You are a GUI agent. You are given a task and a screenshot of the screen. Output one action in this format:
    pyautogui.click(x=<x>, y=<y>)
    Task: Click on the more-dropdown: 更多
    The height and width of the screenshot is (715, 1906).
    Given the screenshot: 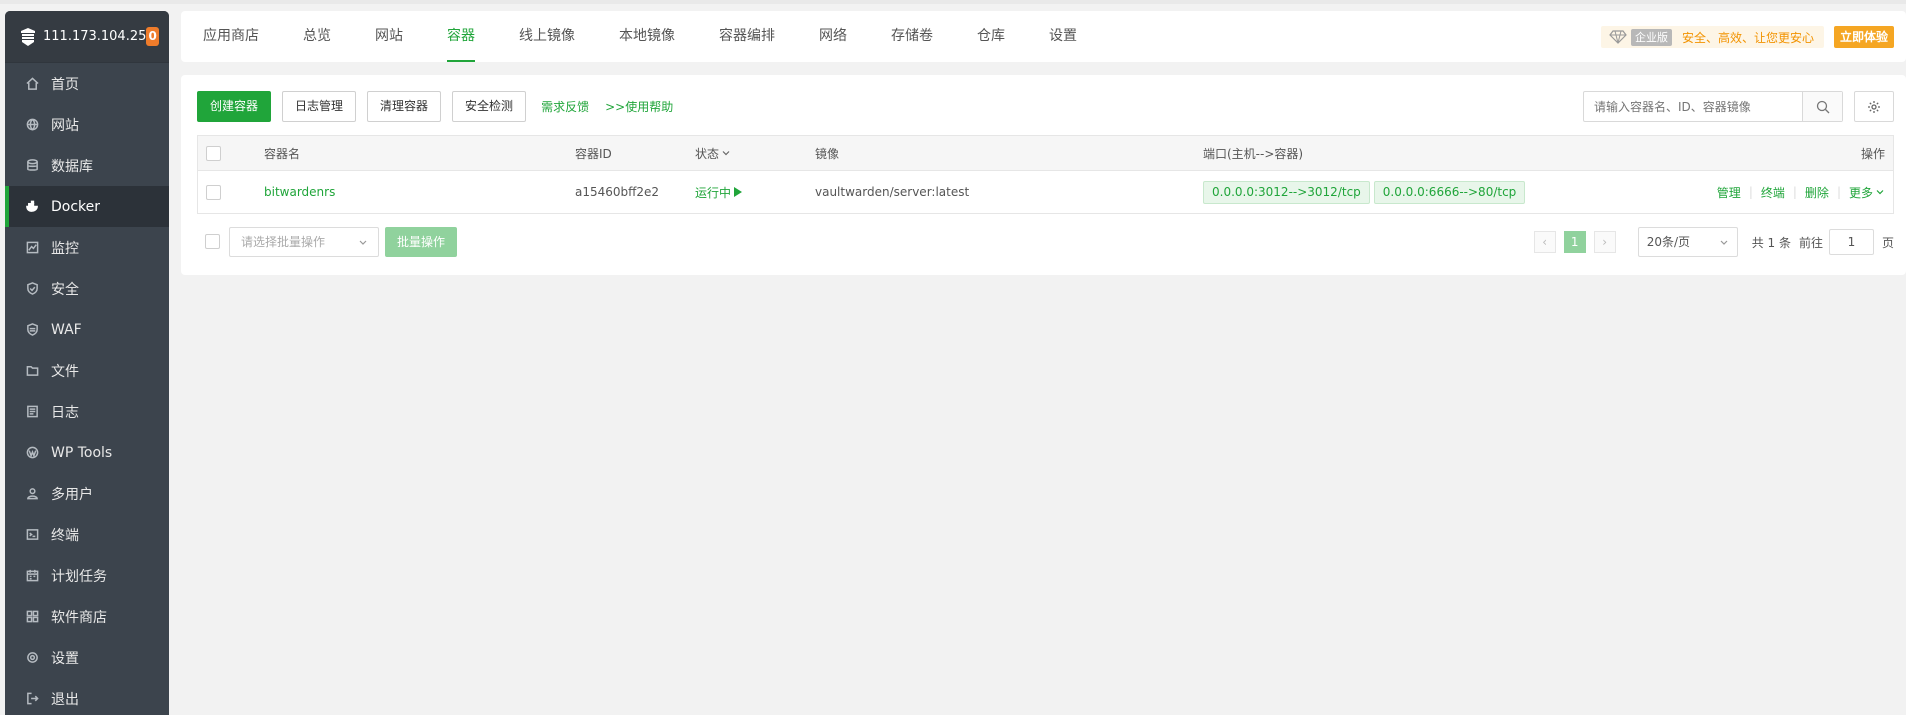 What is the action you would take?
    pyautogui.click(x=1867, y=192)
    